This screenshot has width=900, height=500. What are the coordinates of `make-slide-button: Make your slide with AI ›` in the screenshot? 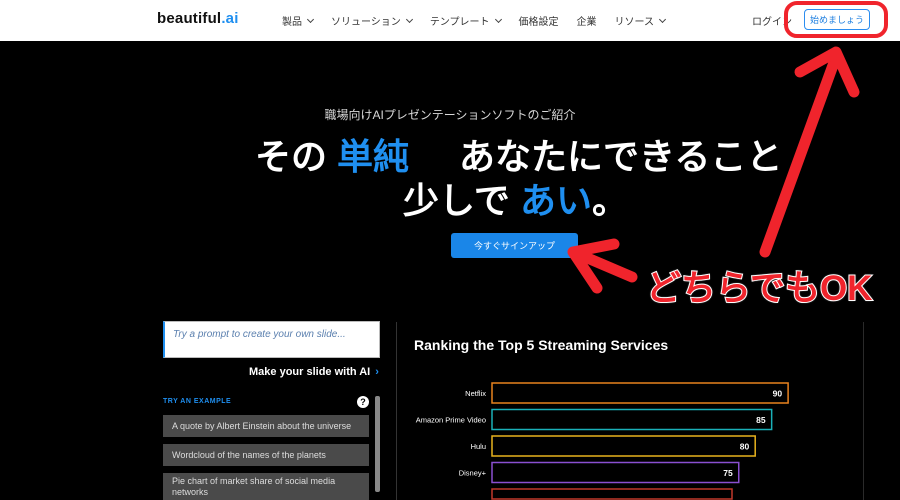 It's located at (314, 372).